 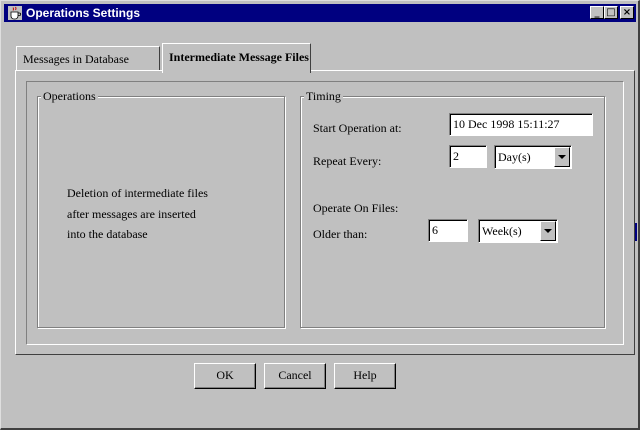 I want to click on timing-legend: Timing, so click(x=323, y=96).